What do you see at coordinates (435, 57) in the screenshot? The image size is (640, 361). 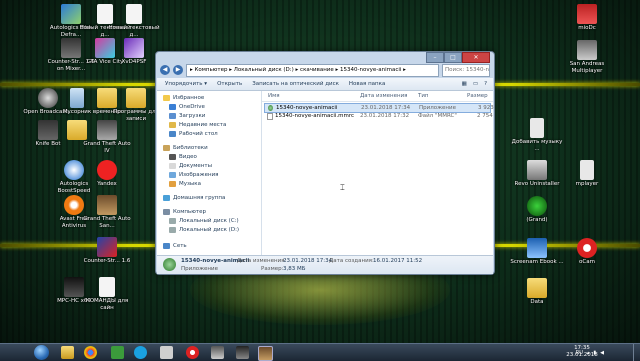 I see `minimize-button: –` at bounding box center [435, 57].